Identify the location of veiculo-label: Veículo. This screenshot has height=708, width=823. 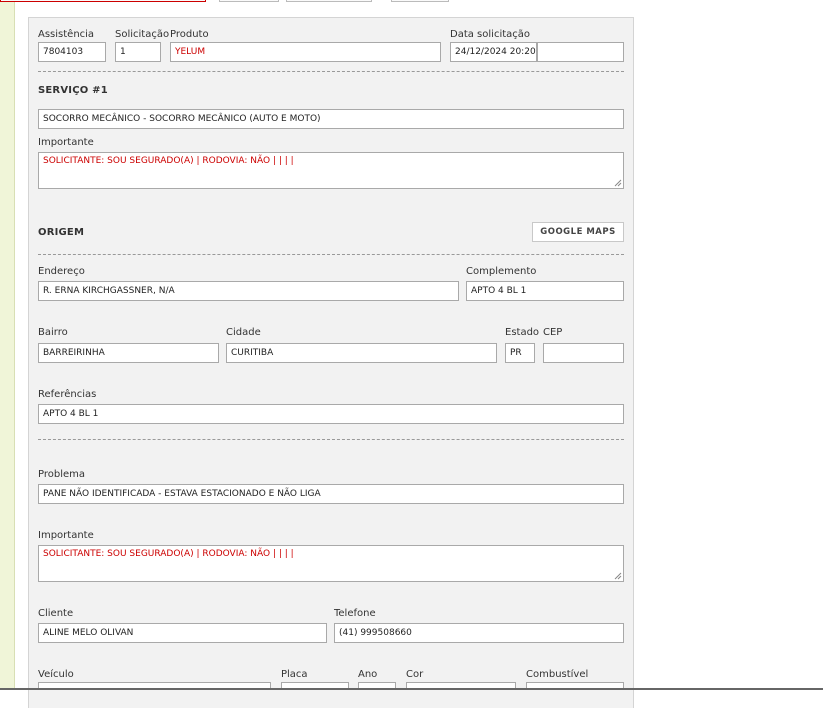
(56, 674).